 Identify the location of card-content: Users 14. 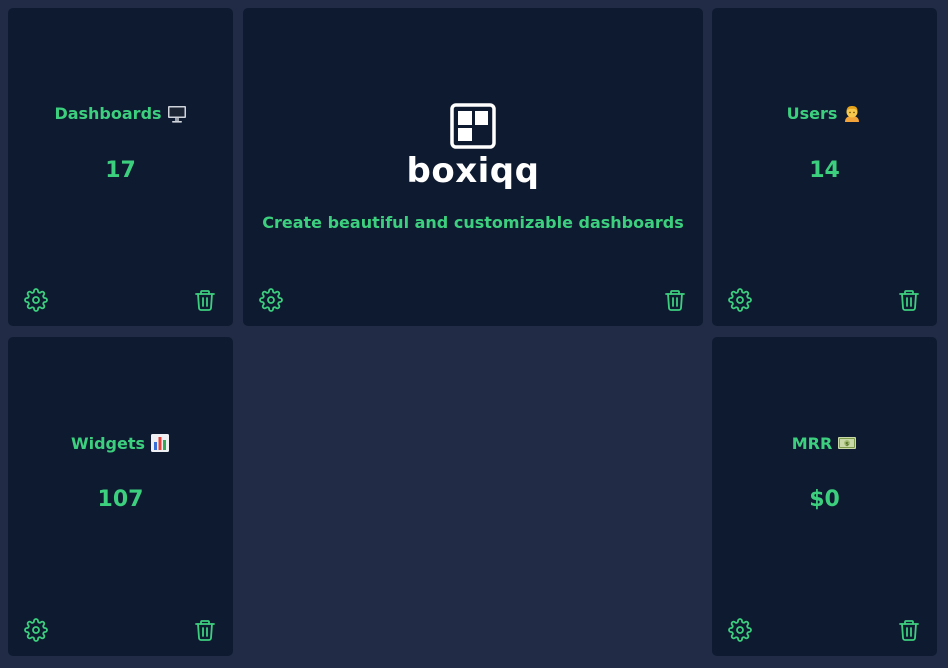
(824, 143).